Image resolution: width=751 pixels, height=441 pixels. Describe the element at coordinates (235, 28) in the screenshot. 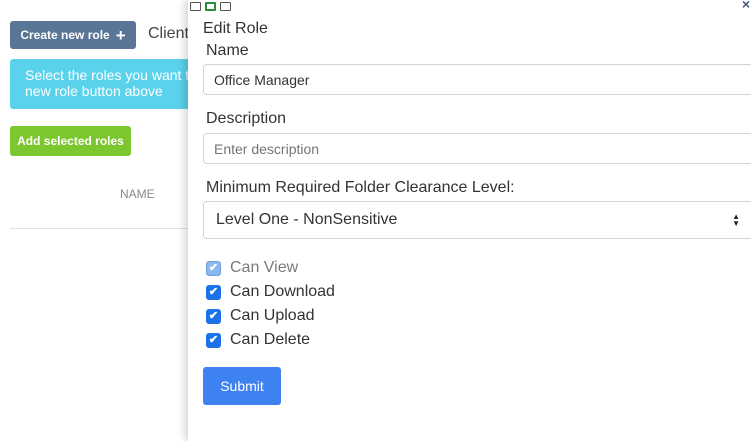

I see `modal-title: Edit Role` at that location.